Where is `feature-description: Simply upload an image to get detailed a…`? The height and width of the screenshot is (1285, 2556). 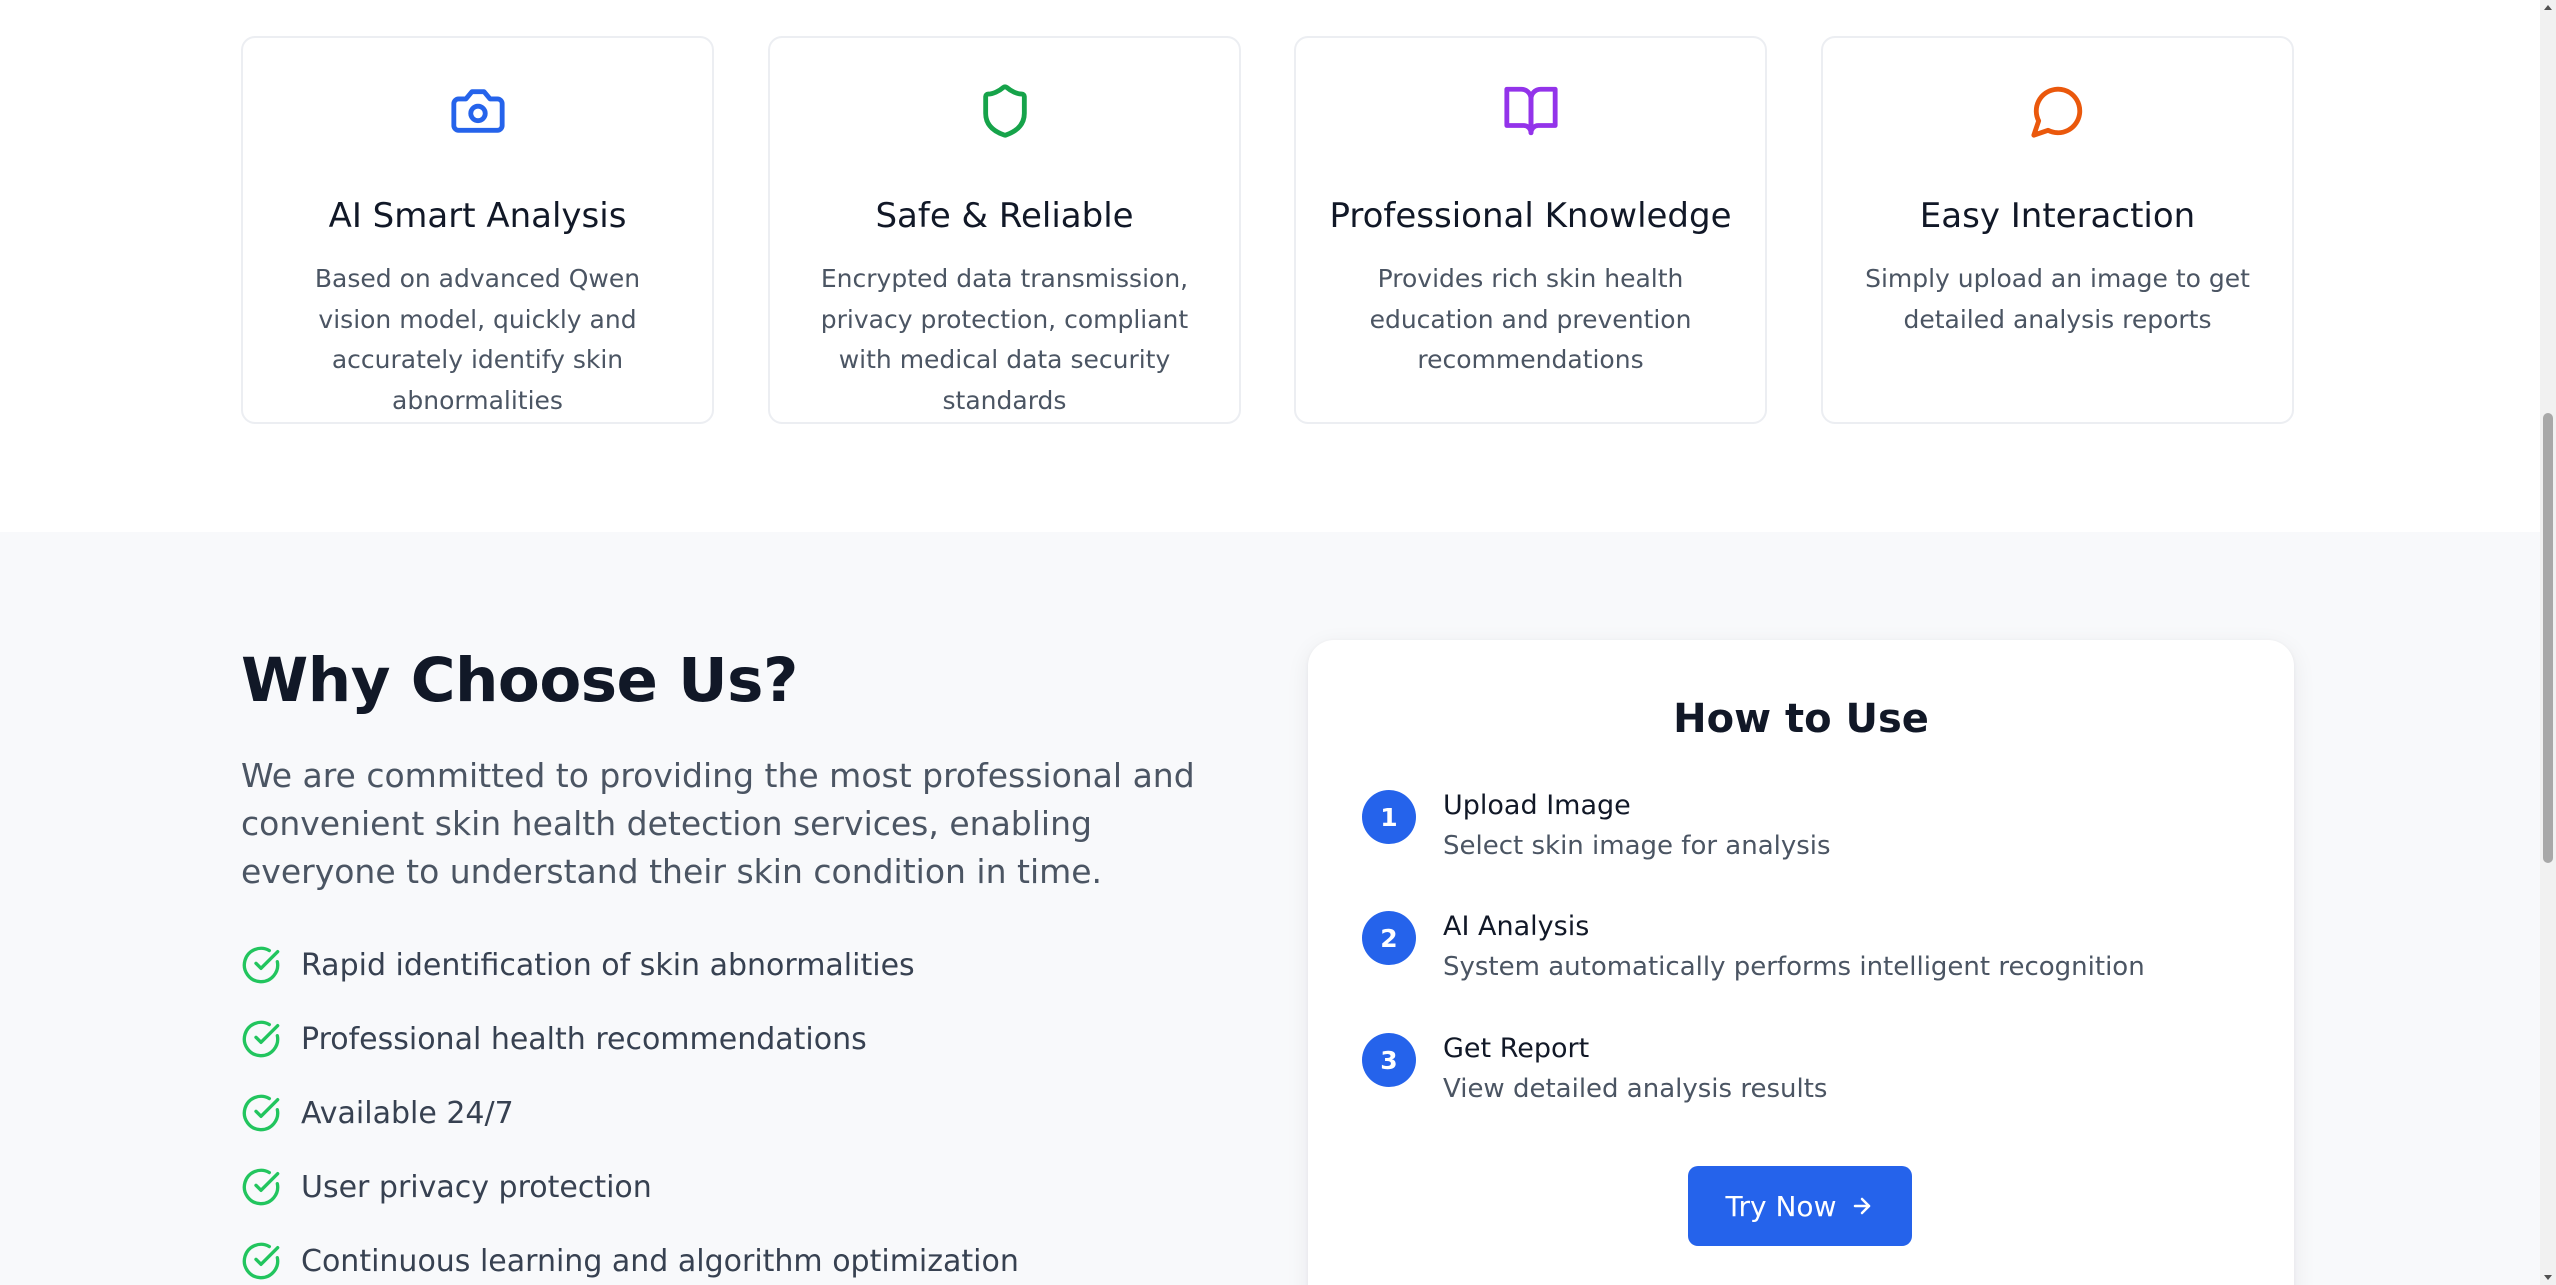 feature-description: Simply upload an image to get detailed a… is located at coordinates (2057, 299).